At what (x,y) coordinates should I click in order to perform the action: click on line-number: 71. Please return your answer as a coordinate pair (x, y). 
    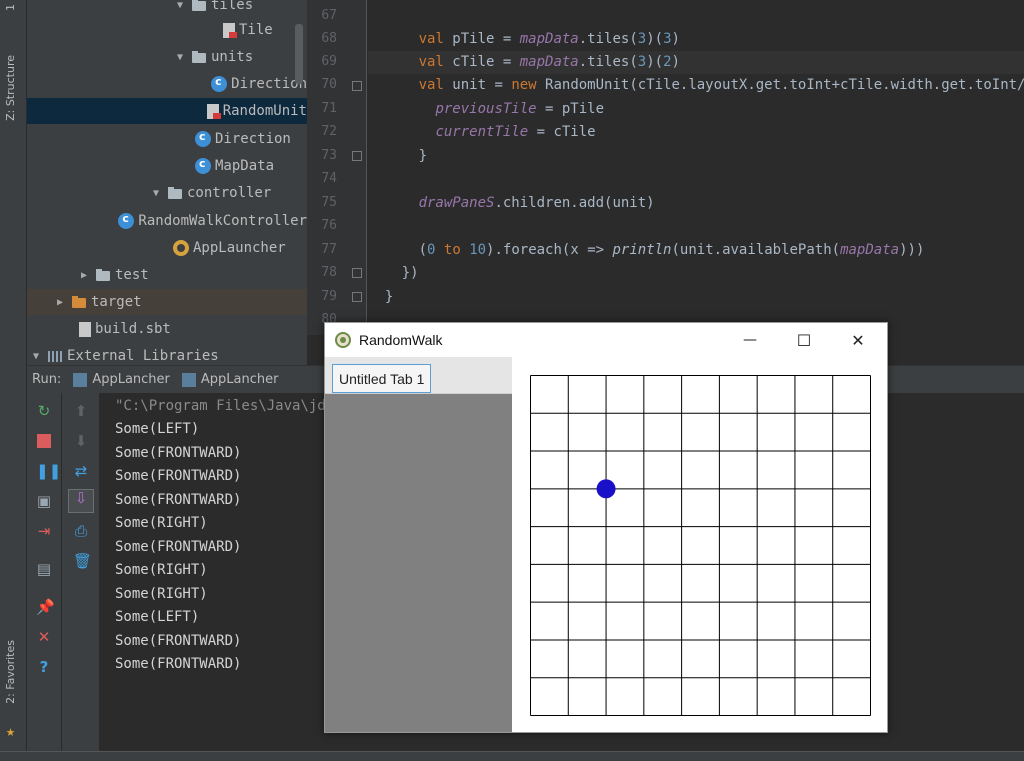
    Looking at the image, I should click on (329, 108).